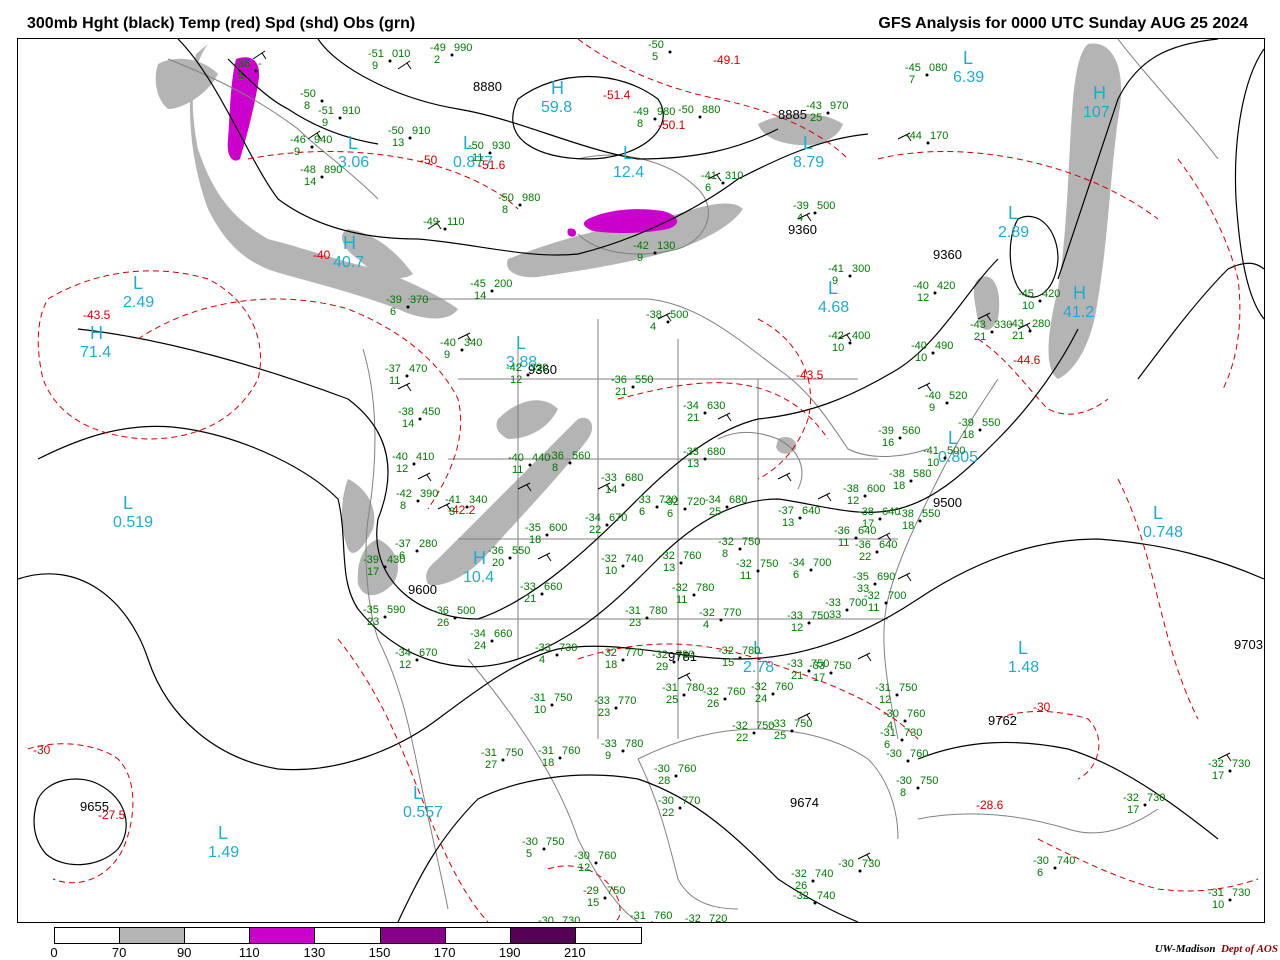 The width and height of the screenshot is (1280, 960). I want to click on obs-height: 680, so click(738, 500).